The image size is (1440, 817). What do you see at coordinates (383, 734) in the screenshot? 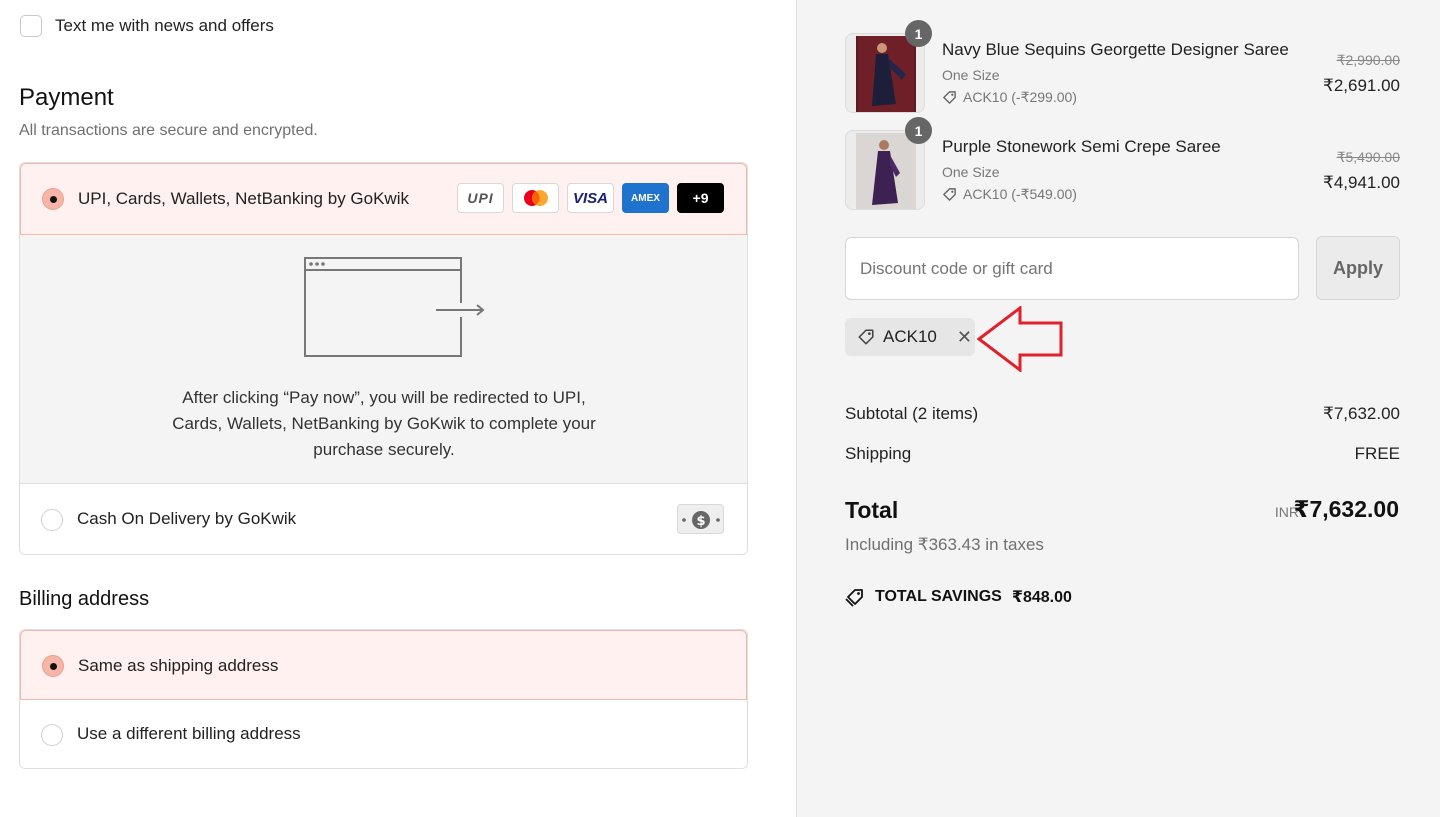
I see `billing-option-different: Use a different billing address` at bounding box center [383, 734].